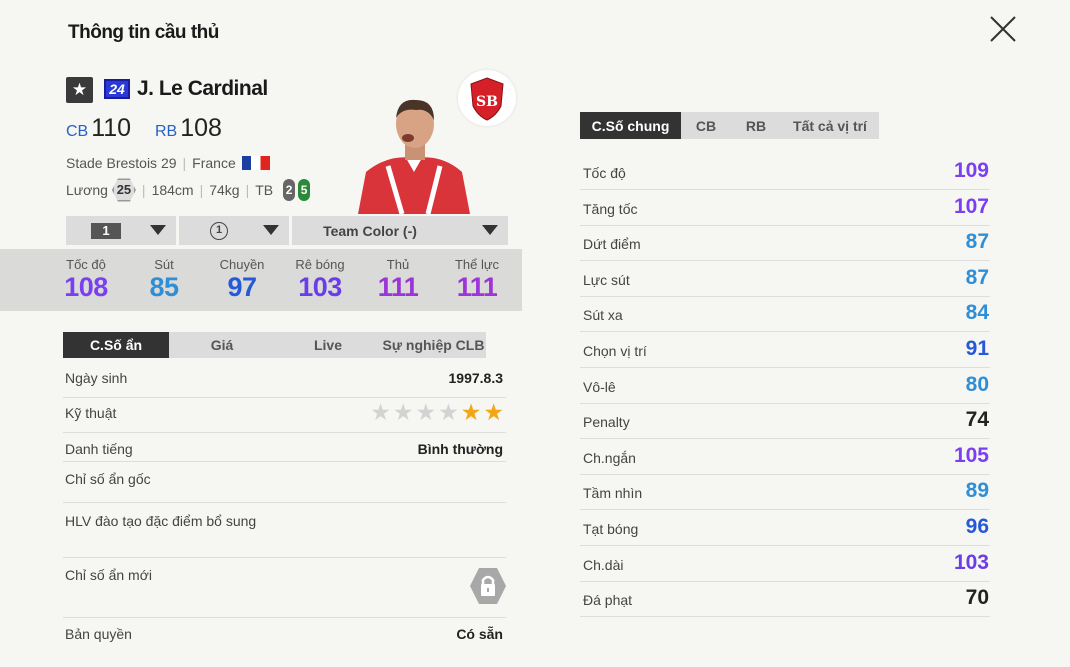 This screenshot has height=667, width=1070. I want to click on main-stat: Thể lực 111, so click(477, 280).